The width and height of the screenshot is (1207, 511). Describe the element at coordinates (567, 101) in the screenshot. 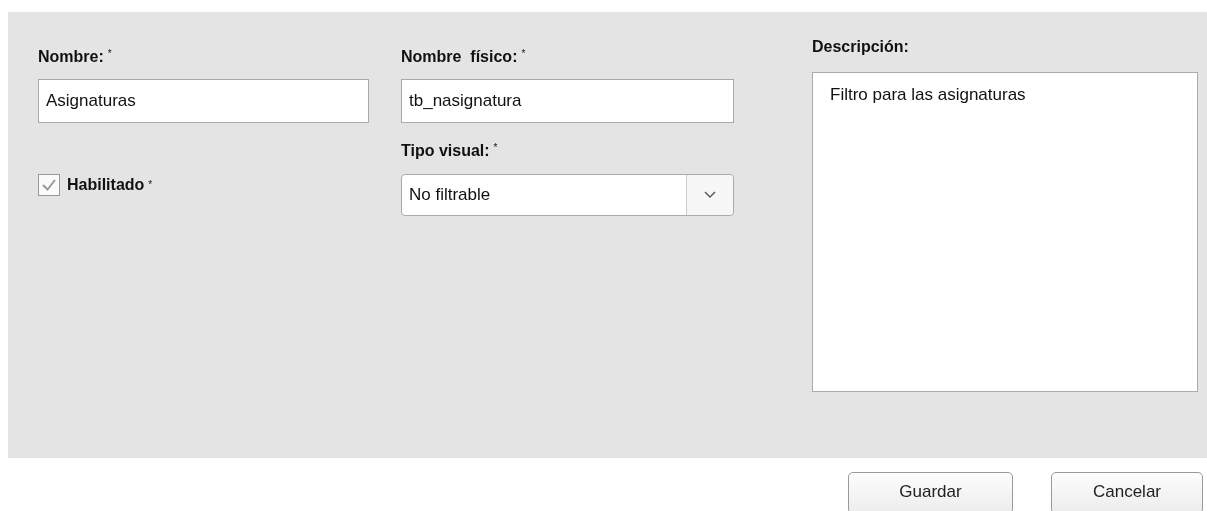

I see `physical-name-field: tb_nasignatura` at that location.